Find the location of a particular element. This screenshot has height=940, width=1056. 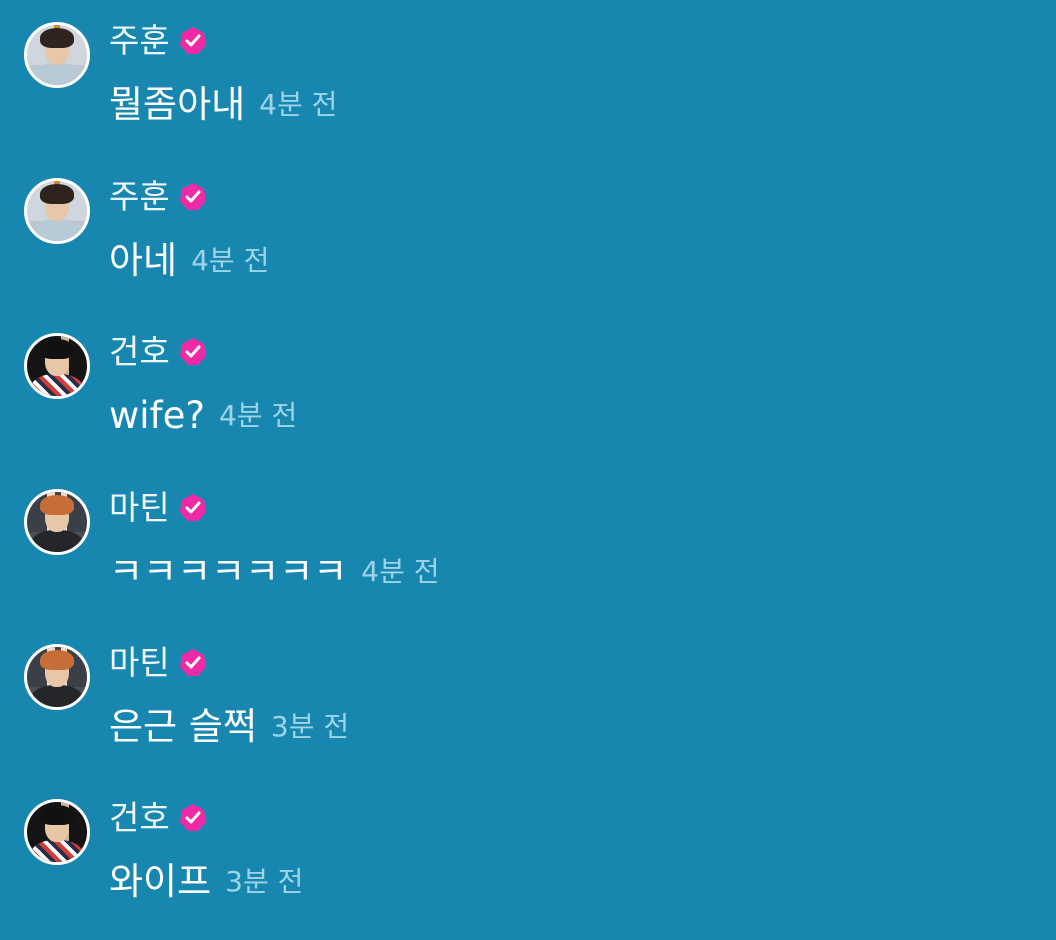

chat-message: 건호 와이프 3분 전 is located at coordinates (524, 857).